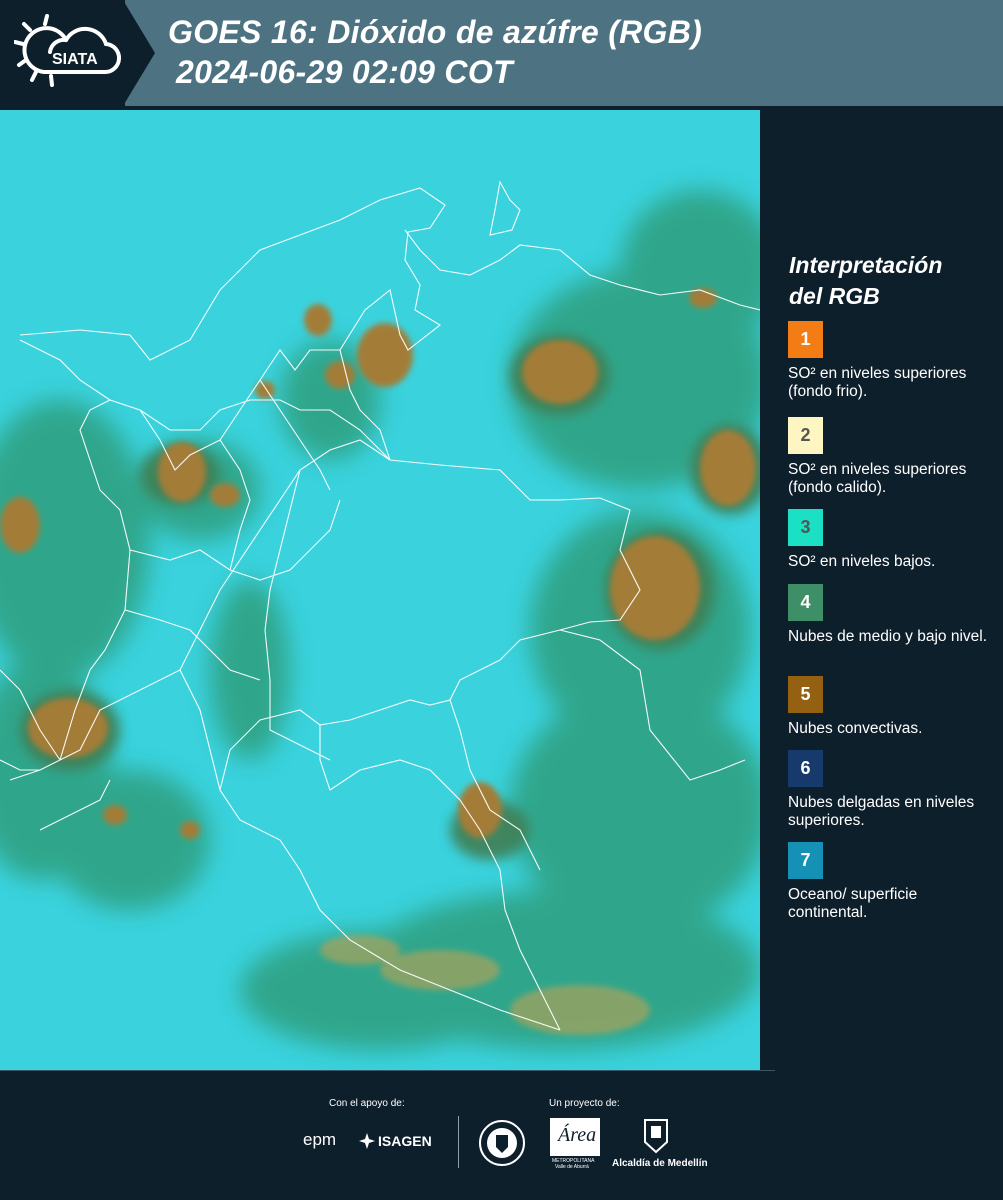 The height and width of the screenshot is (1200, 1003). Describe the element at coordinates (890, 615) in the screenshot. I see `legend-item-4: 4 Nubes de medio y bajo nivel.` at that location.